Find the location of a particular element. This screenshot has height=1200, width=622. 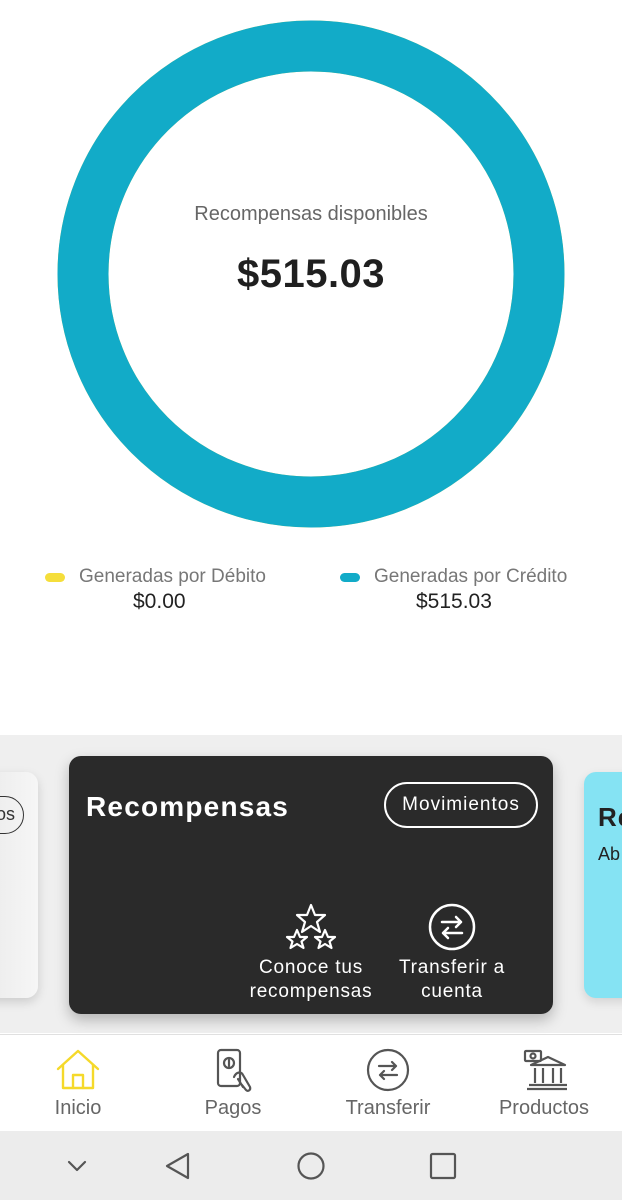

transfer-to-account-button: Transferir a cuenta is located at coordinates (452, 953).